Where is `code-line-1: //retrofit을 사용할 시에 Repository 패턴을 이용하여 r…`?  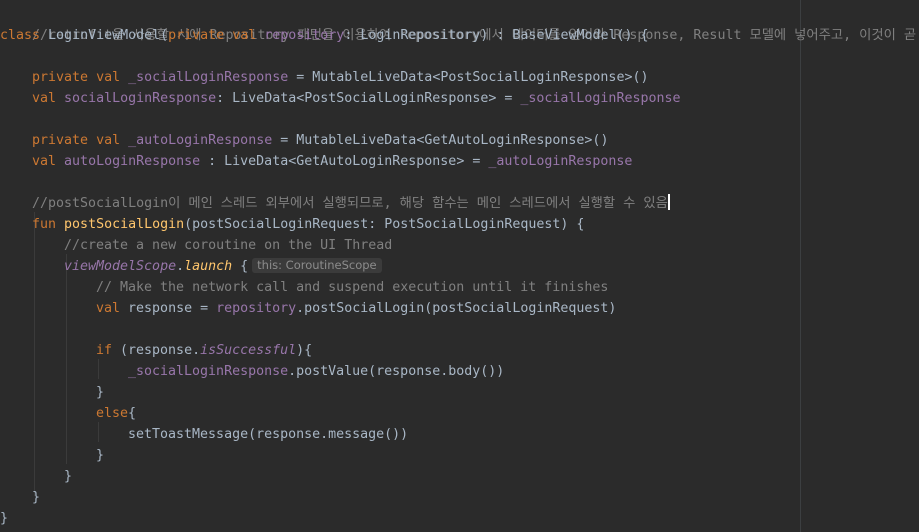 code-line-1: //retrofit을 사용할 시에 Repository 패턴을 이용하여 r… is located at coordinates (459, 23).